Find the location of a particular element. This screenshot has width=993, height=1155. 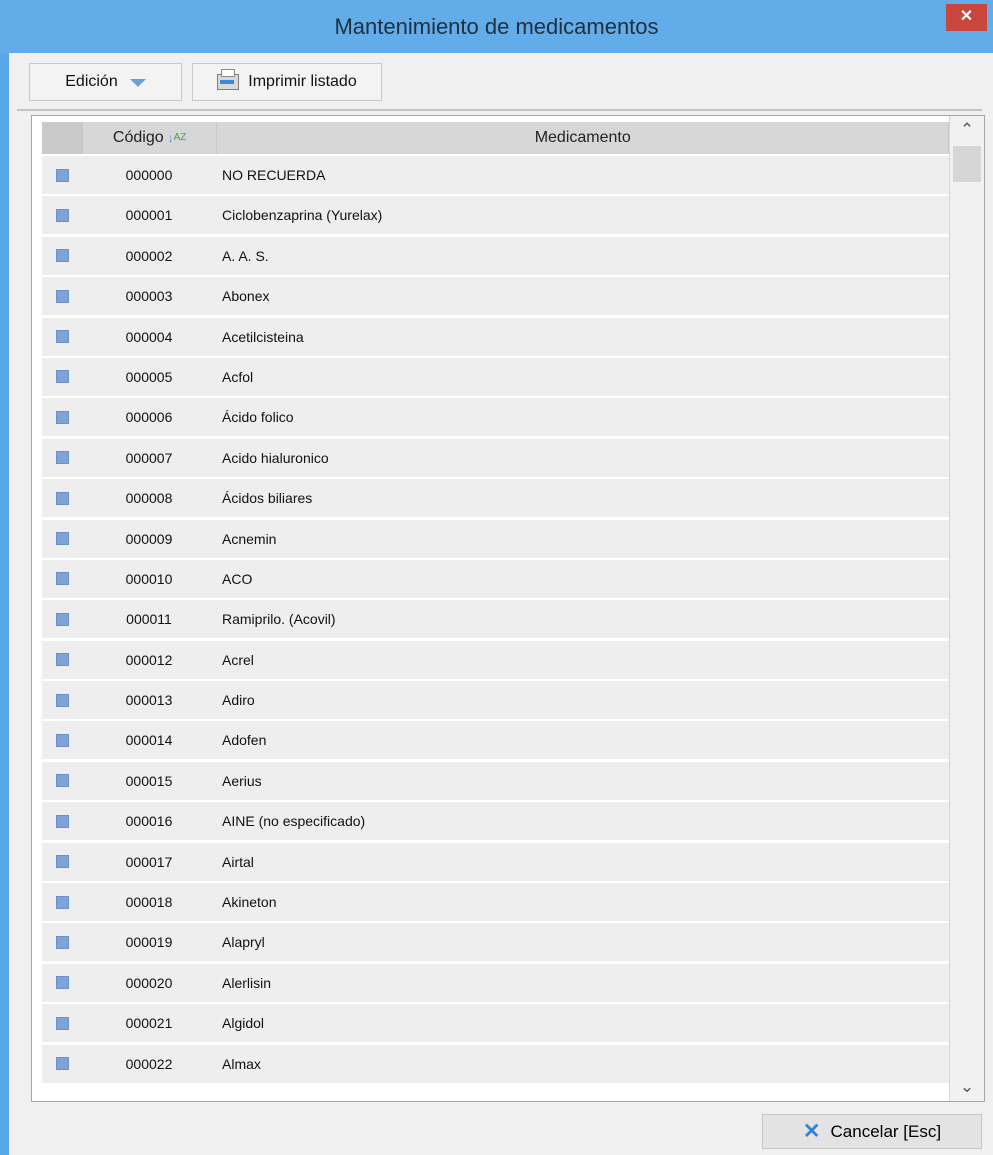

medication-cell: Aerius is located at coordinates (242, 780).